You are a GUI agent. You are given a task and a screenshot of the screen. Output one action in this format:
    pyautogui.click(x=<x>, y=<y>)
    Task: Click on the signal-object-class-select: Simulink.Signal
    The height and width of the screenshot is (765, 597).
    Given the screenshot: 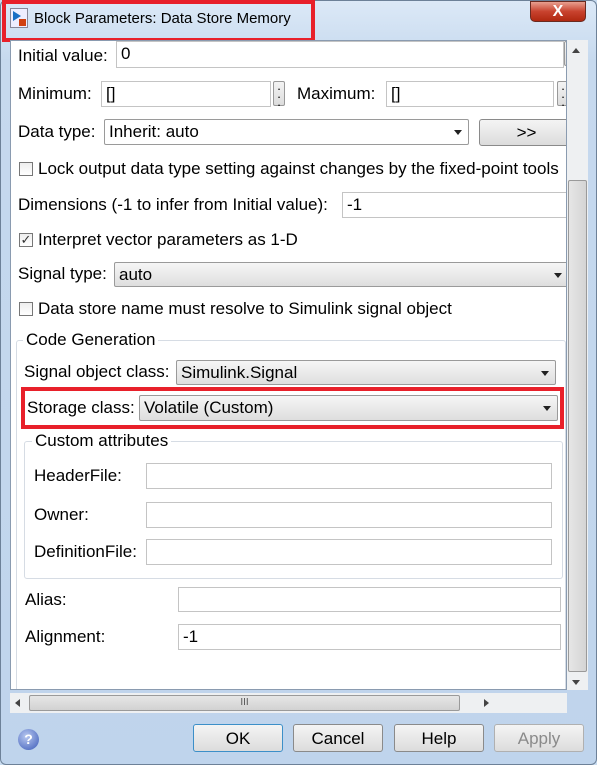 What is the action you would take?
    pyautogui.click(x=366, y=372)
    